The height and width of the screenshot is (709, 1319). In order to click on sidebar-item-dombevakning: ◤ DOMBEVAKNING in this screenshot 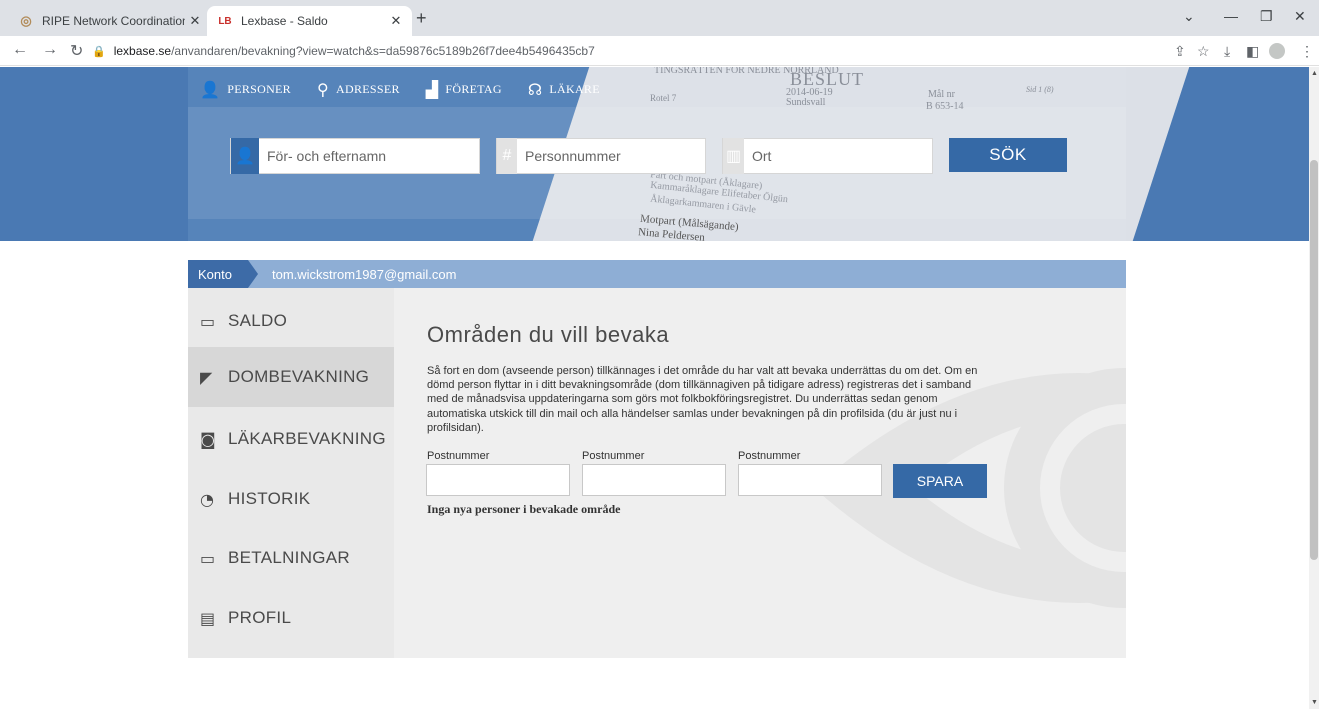, I will do `click(291, 377)`.